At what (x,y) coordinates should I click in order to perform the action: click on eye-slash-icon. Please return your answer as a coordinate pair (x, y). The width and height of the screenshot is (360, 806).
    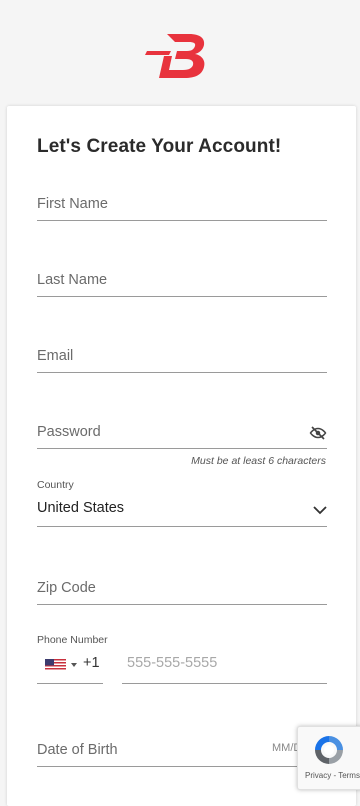
    Looking at the image, I should click on (318, 433).